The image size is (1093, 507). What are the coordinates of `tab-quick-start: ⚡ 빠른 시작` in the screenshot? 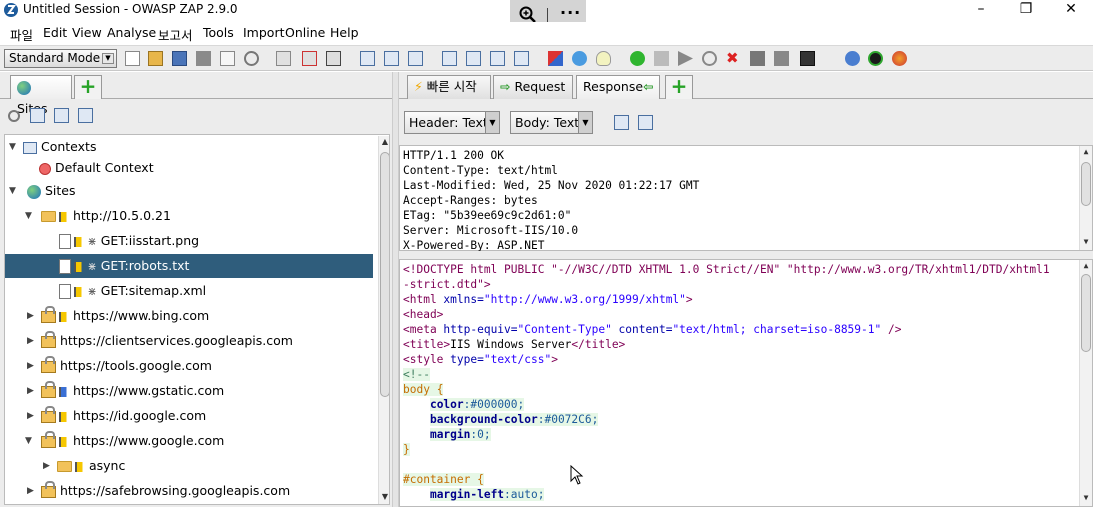 It's located at (449, 87).